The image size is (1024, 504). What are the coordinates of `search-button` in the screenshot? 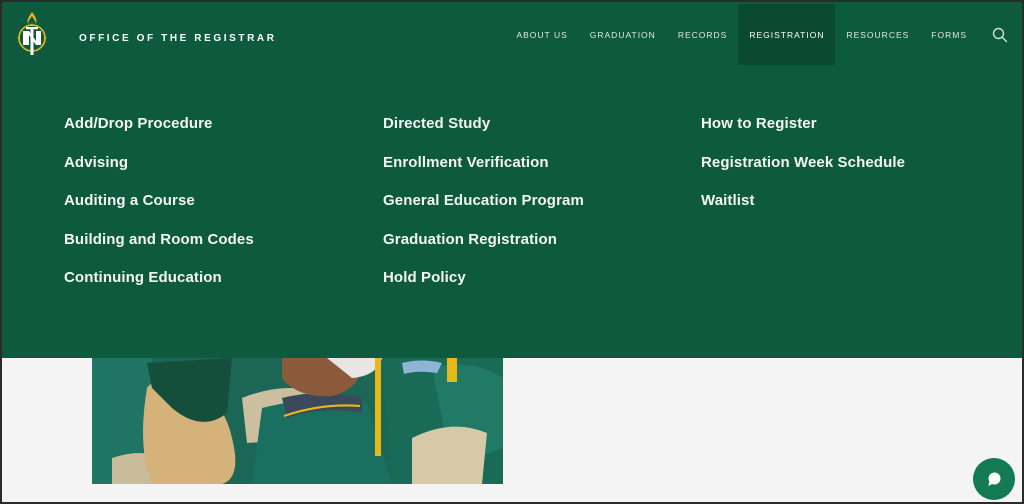 It's located at (1000, 34).